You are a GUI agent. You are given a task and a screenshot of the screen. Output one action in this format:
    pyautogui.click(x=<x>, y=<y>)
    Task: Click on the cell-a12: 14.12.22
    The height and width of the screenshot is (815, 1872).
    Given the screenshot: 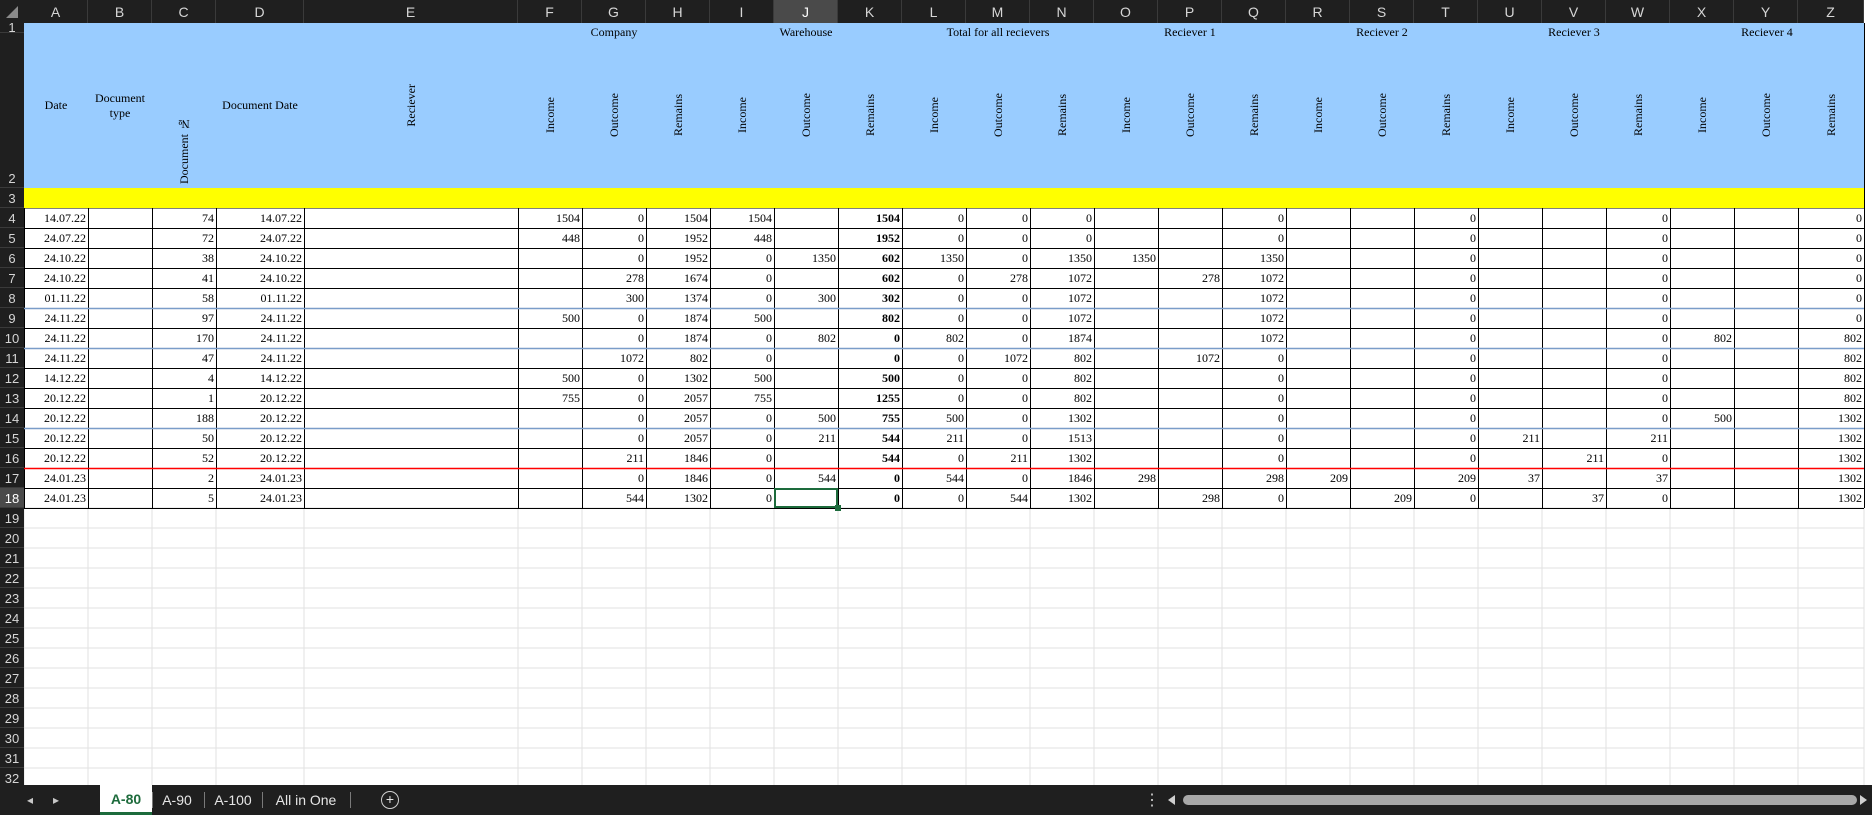 What is the action you would take?
    pyautogui.click(x=56, y=378)
    